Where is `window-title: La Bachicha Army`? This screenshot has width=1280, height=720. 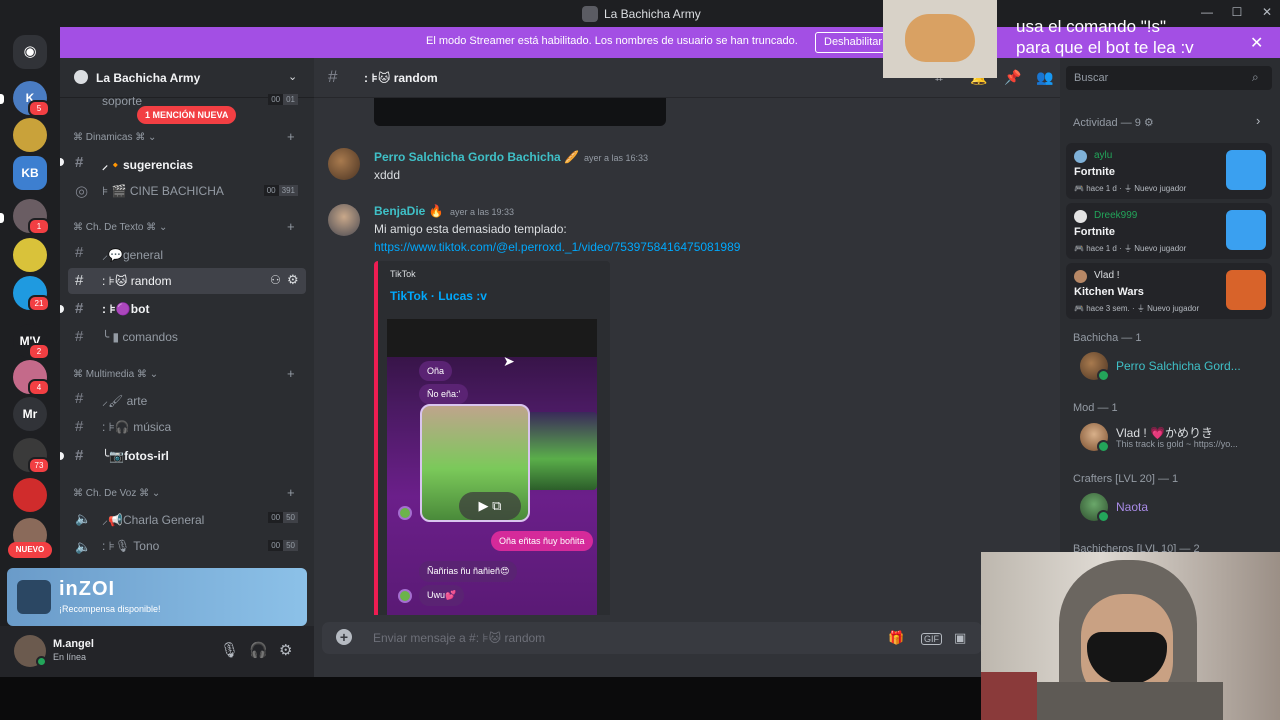
window-title: La Bachicha Army is located at coordinates (641, 14).